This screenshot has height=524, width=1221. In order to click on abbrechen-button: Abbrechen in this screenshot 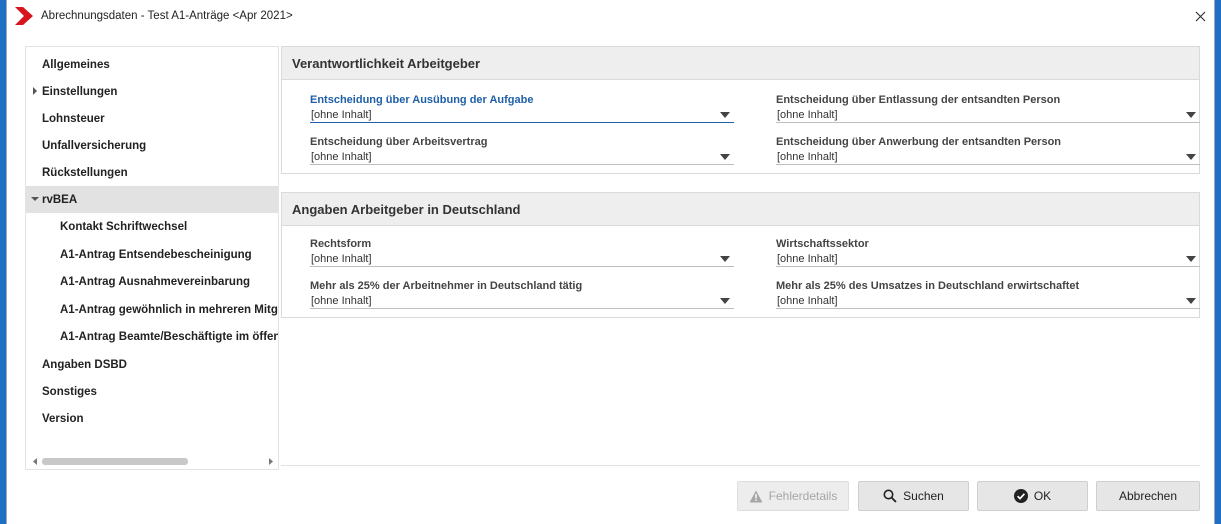, I will do `click(1148, 496)`.